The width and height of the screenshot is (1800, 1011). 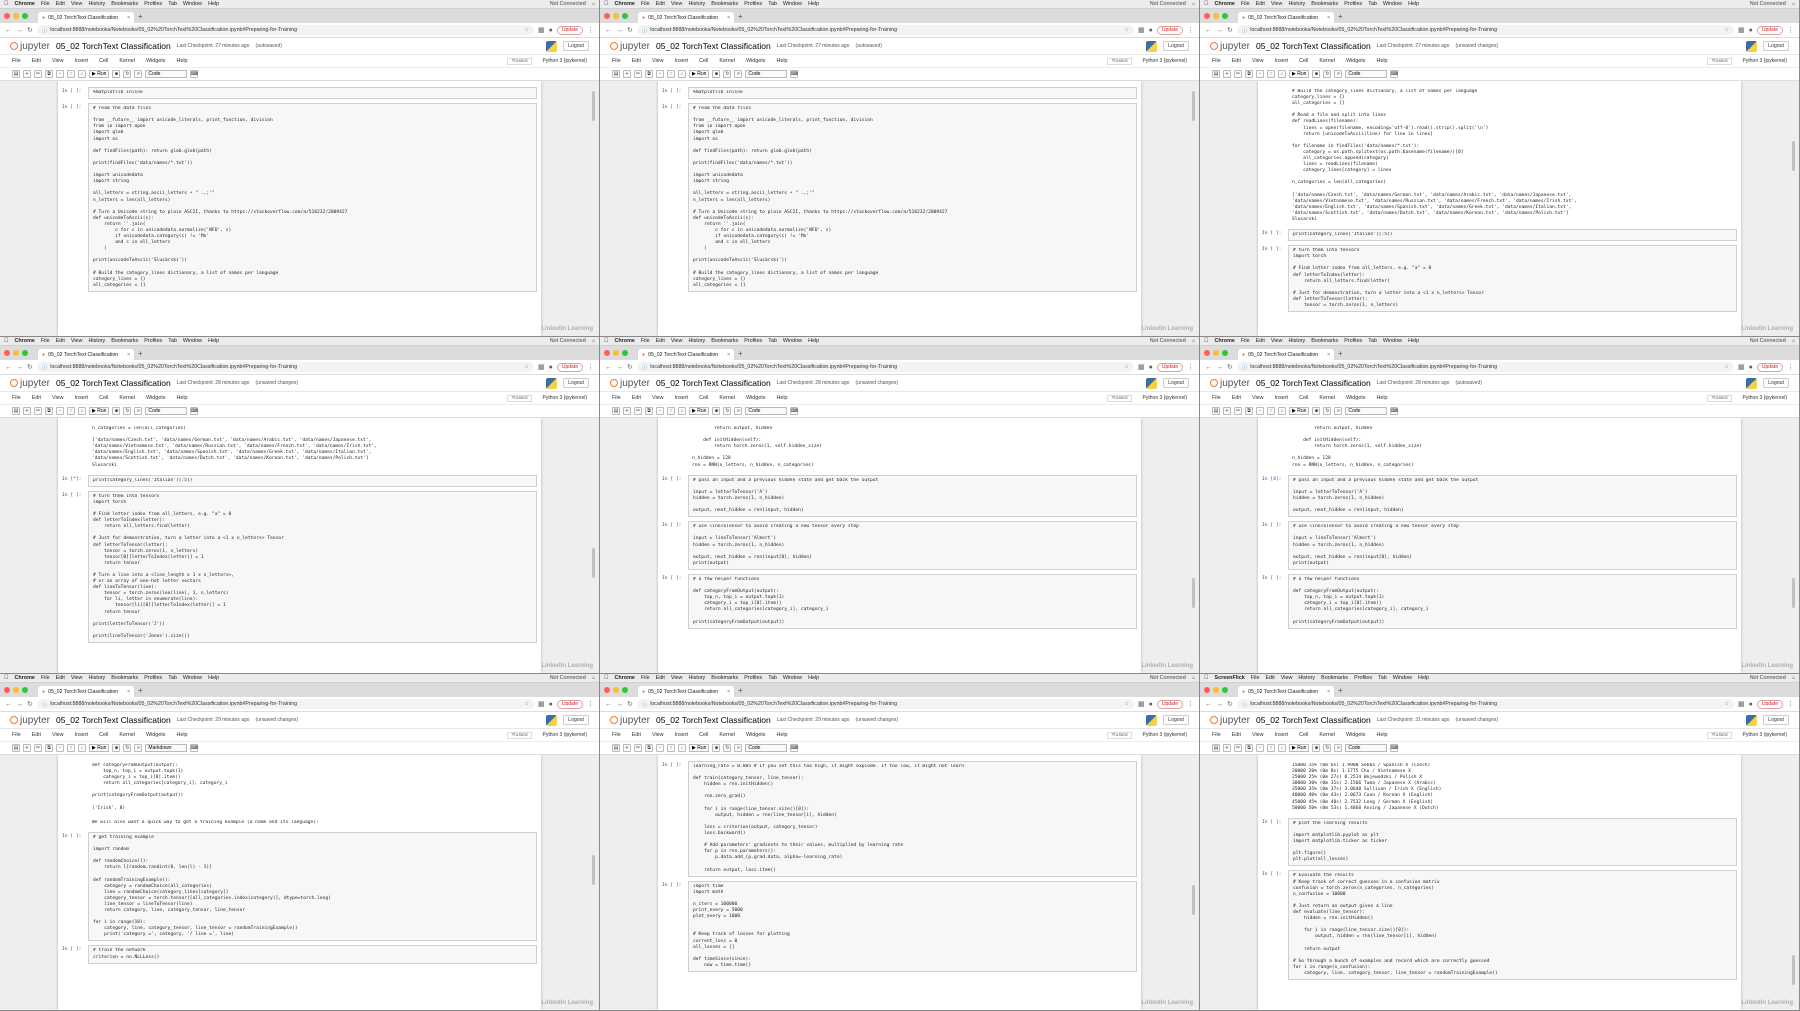 I want to click on restart-run-all-icon: », so click(x=738, y=411).